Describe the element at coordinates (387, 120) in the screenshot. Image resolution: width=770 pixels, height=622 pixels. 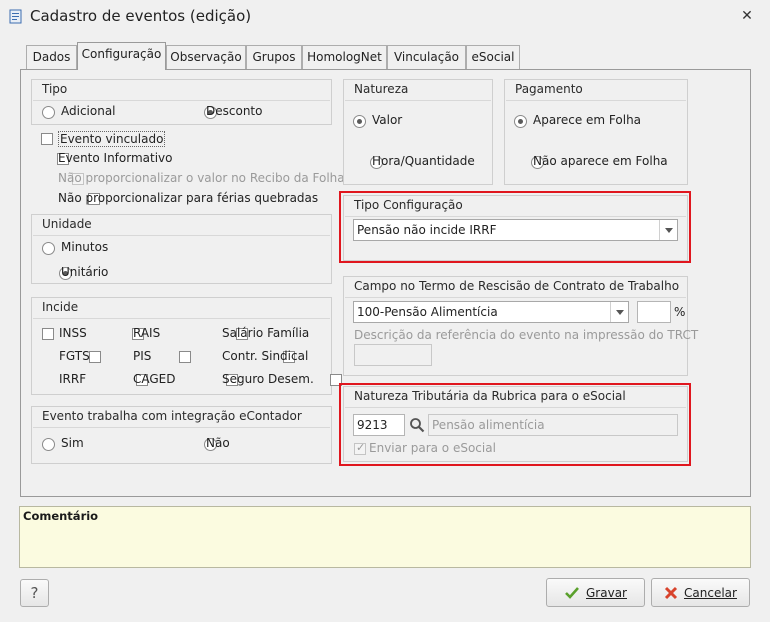
I see `natureza-valor-label: Valor` at that location.